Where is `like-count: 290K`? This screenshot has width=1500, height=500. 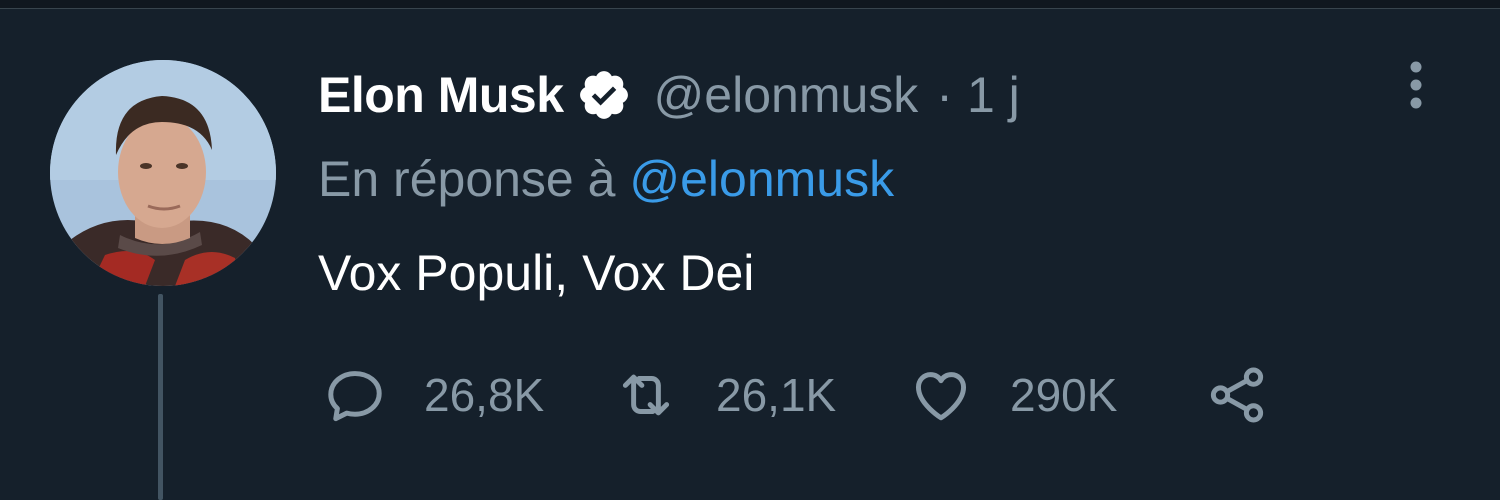 like-count: 290K is located at coordinates (1064, 395).